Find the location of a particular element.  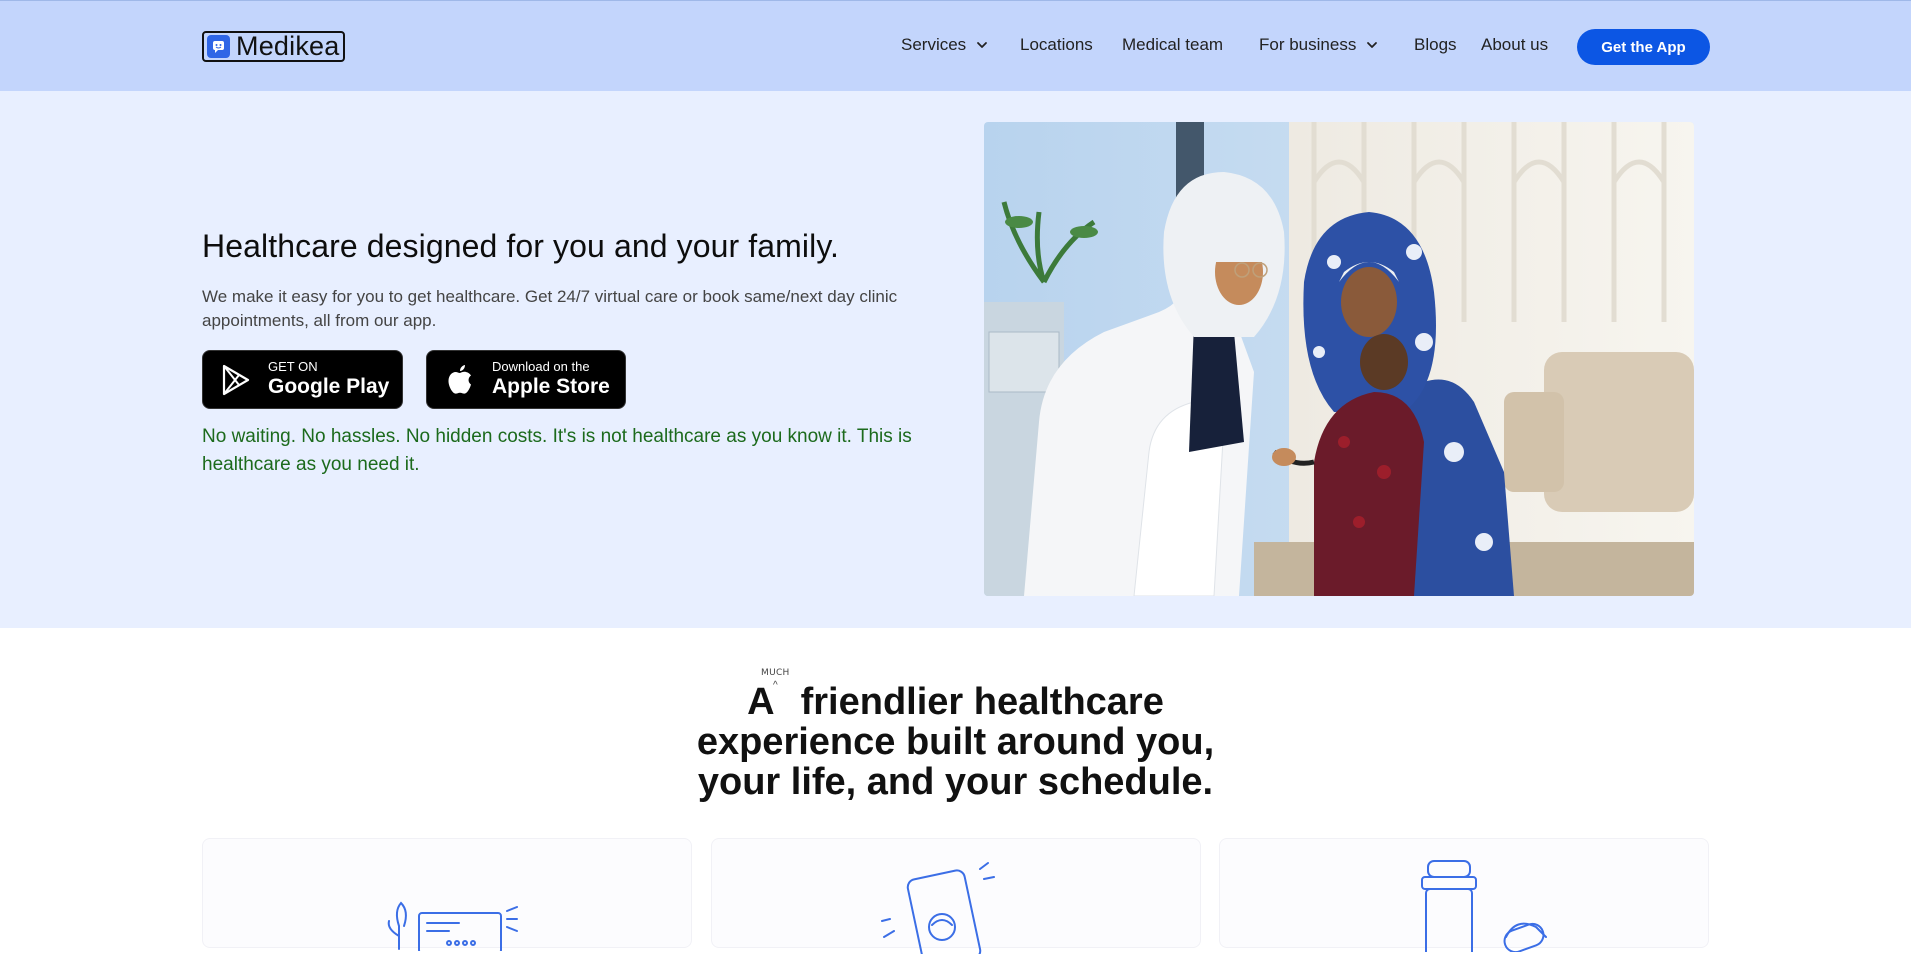

nav-item-for-business: For business is located at coordinates (1319, 45).